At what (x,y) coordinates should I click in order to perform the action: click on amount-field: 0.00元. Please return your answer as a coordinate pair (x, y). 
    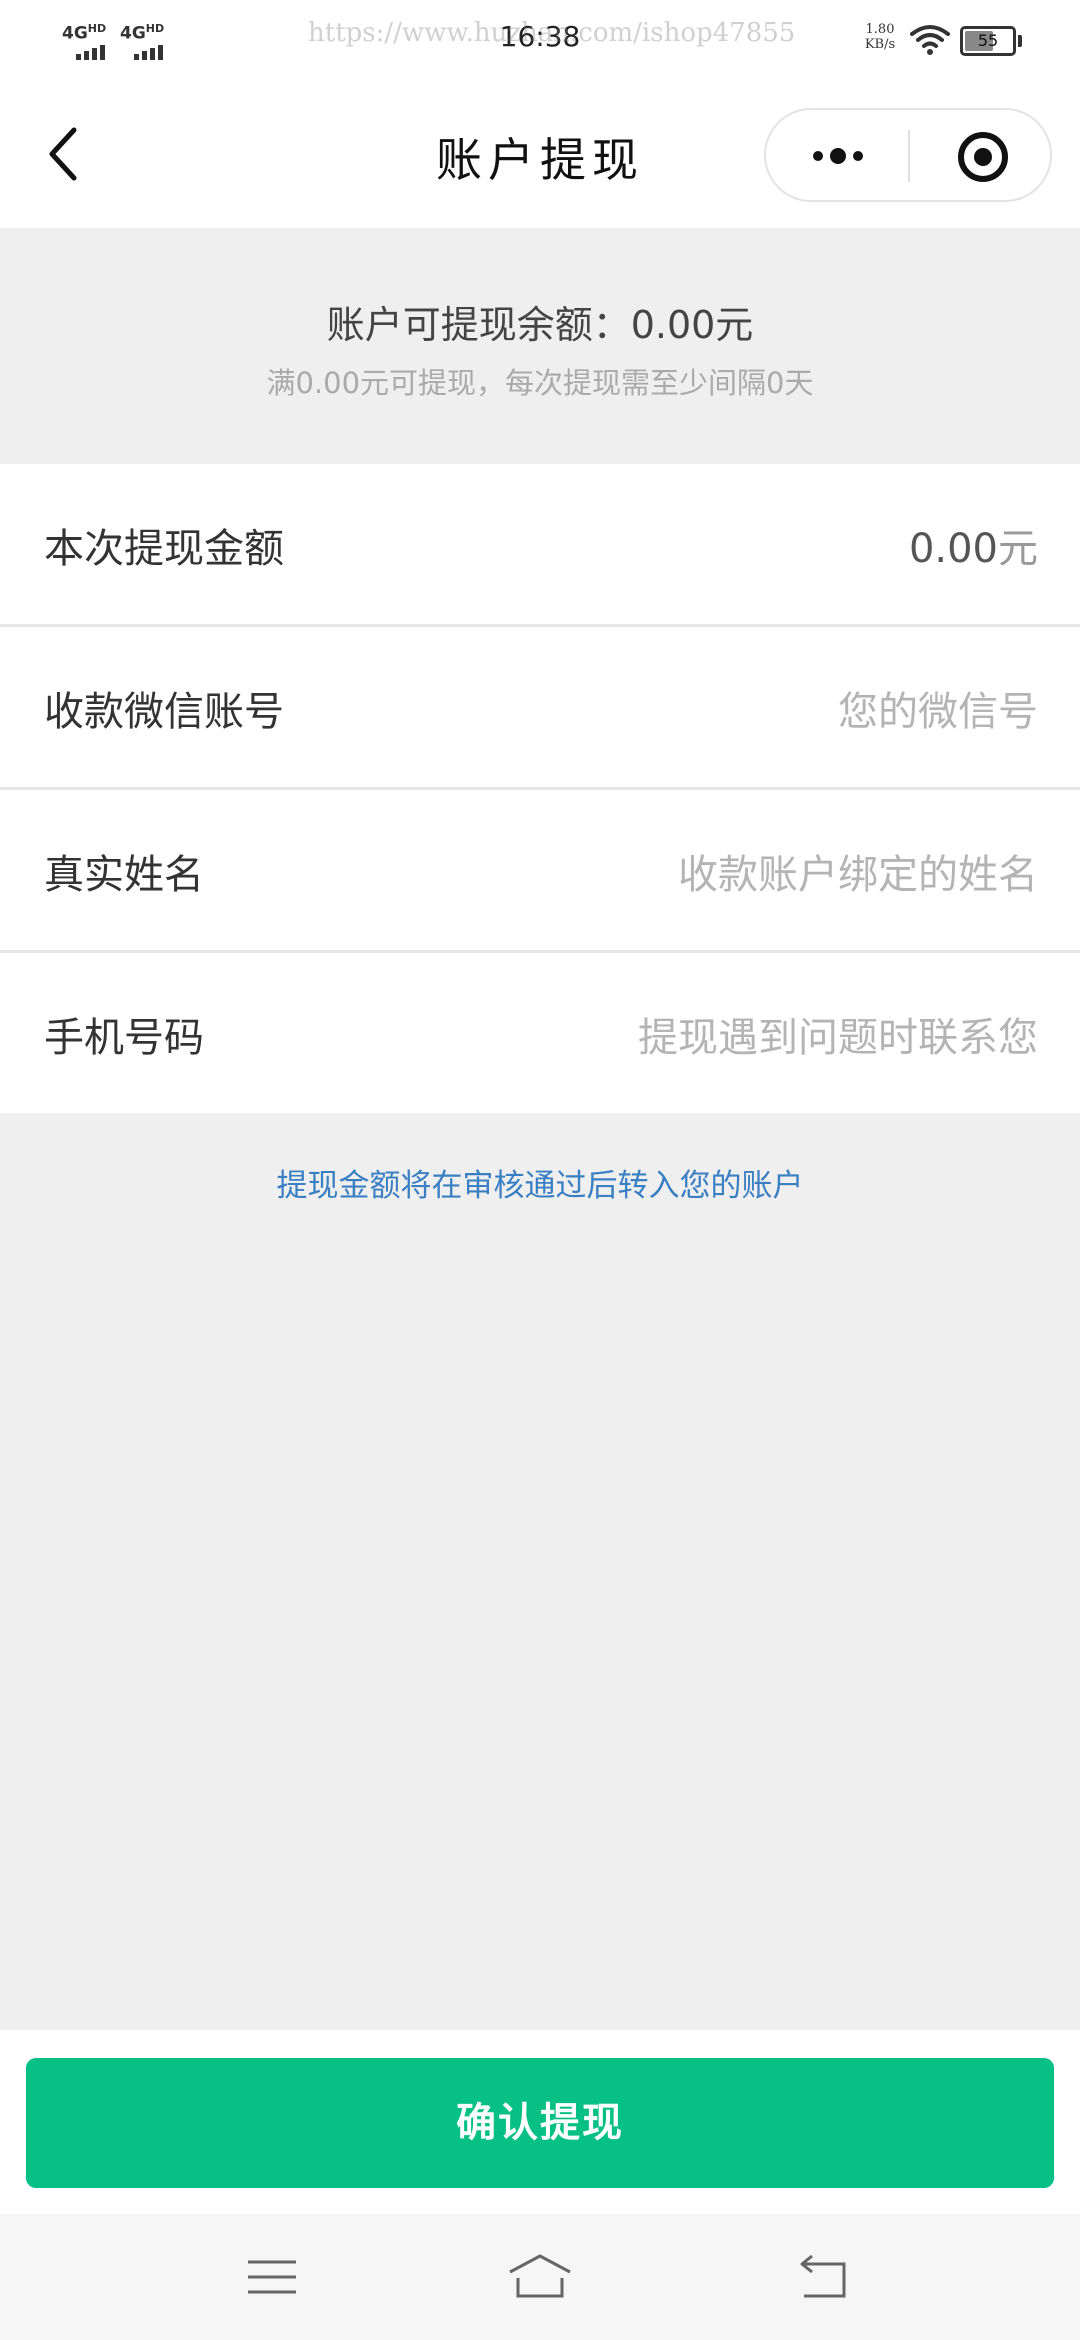
    Looking at the image, I should click on (973, 545).